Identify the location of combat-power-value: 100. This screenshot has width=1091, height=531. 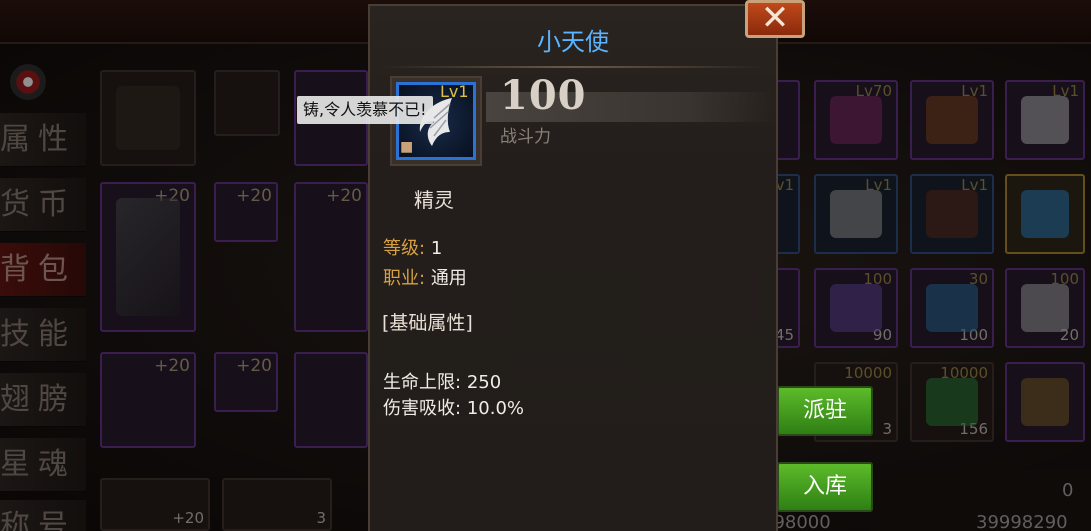
(543, 95).